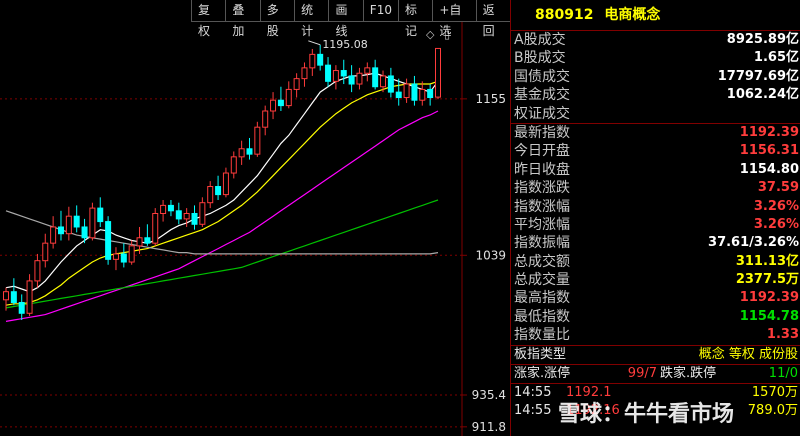  I want to click on draw-line-button: 画线, so click(345, 19).